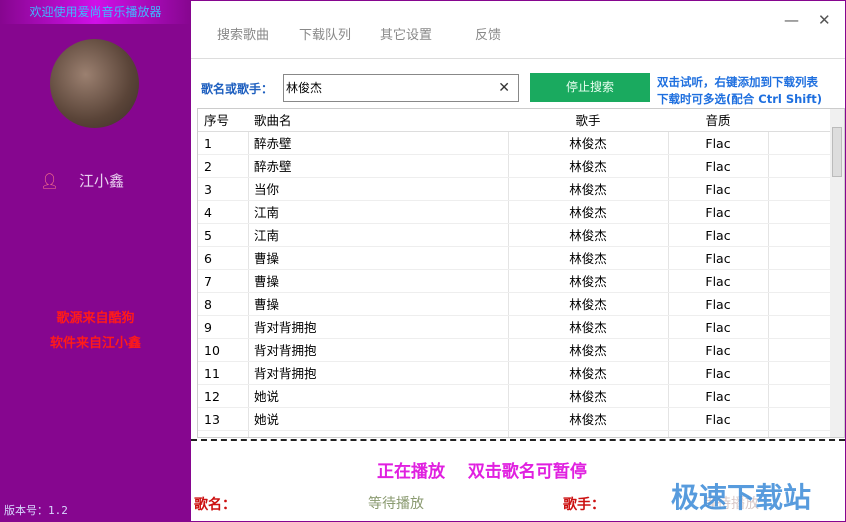  Describe the element at coordinates (514, 258) in the screenshot. I see `table-row: 6 曹操 林俊杰 Flac` at that location.